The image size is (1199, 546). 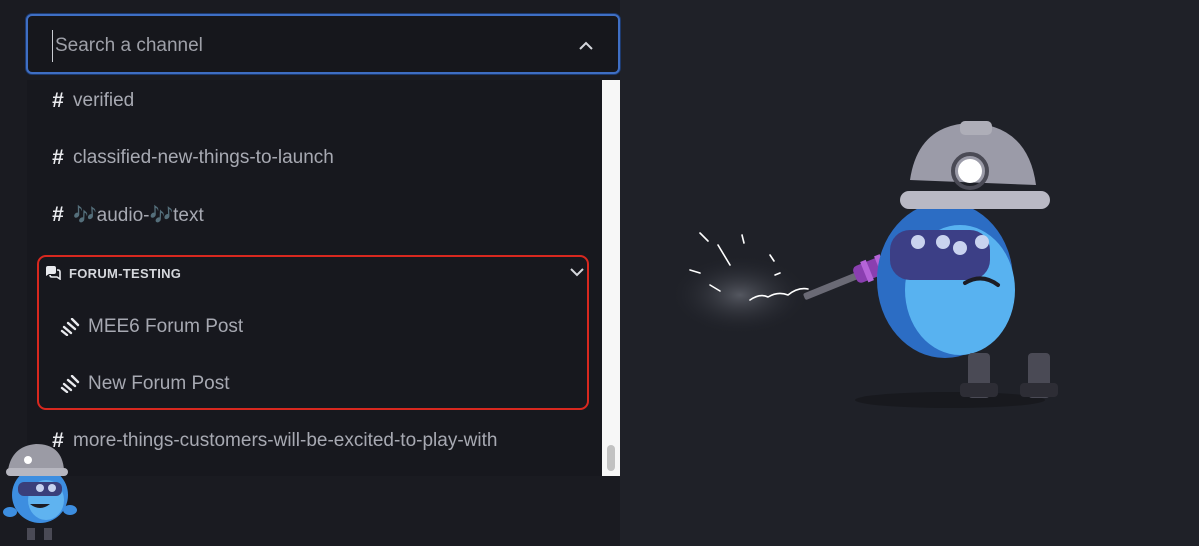 What do you see at coordinates (586, 46) in the screenshot?
I see `chevron-up-icon` at bounding box center [586, 46].